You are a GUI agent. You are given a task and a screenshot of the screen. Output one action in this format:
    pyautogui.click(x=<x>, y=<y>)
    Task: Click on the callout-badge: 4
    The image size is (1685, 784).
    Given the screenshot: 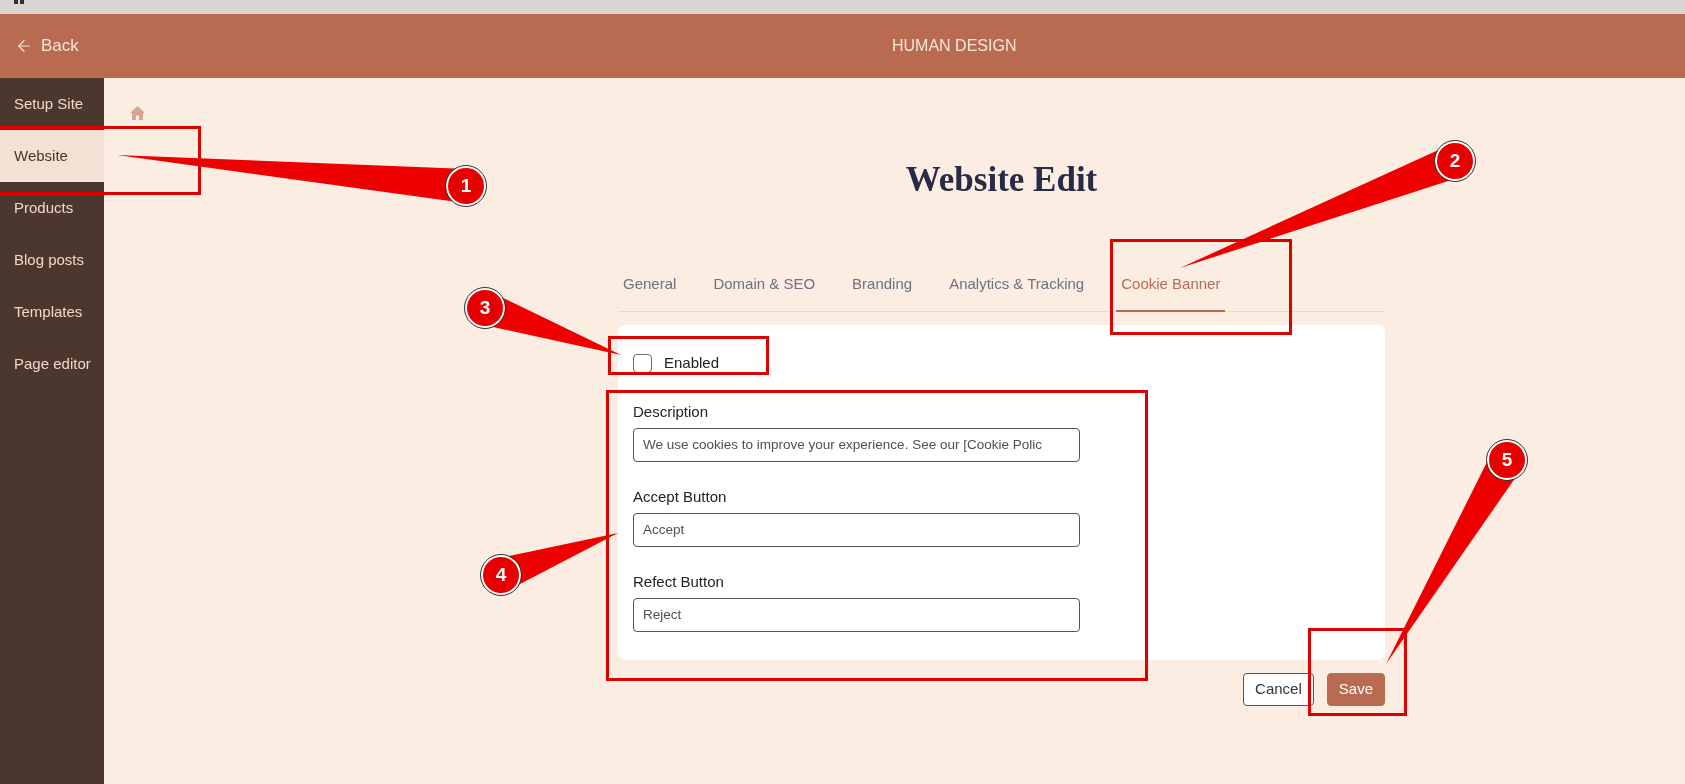 What is the action you would take?
    pyautogui.click(x=501, y=575)
    